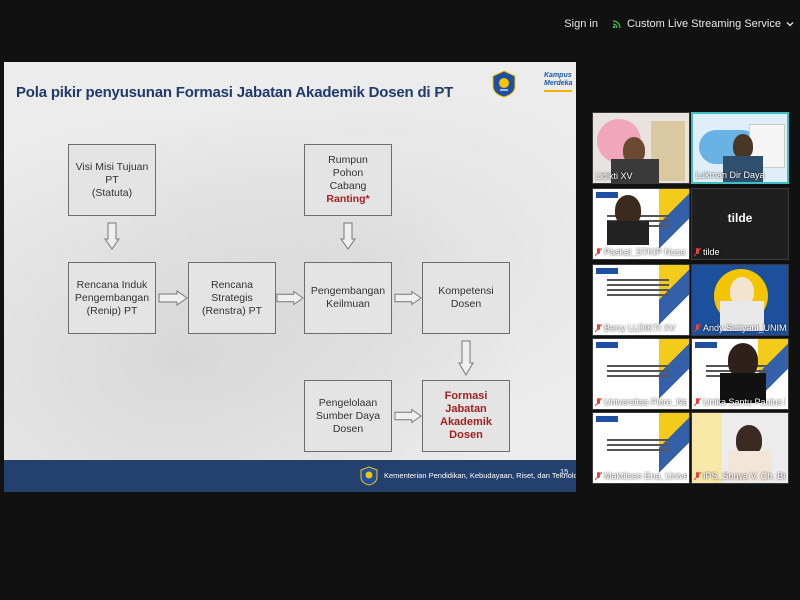  I want to click on kampus-merdeka-logo: Kampus Merdeka, so click(558, 82).